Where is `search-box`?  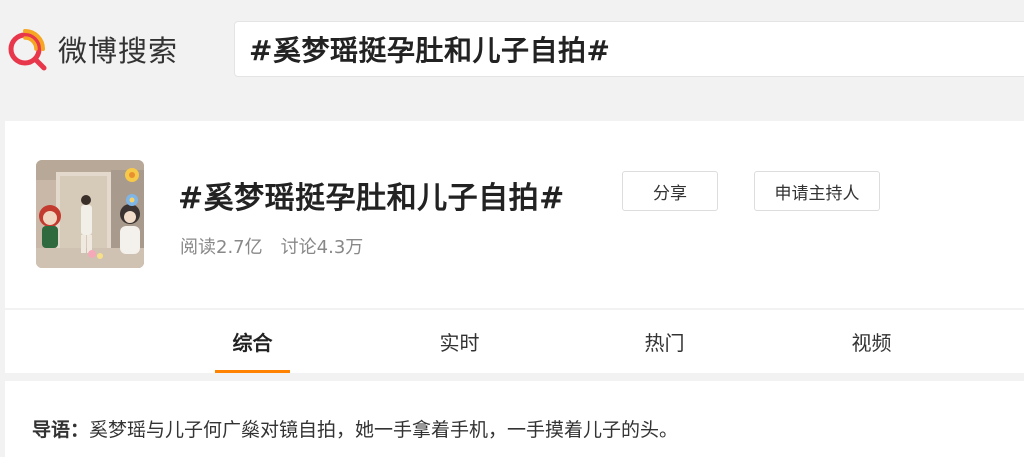
search-box is located at coordinates (629, 49).